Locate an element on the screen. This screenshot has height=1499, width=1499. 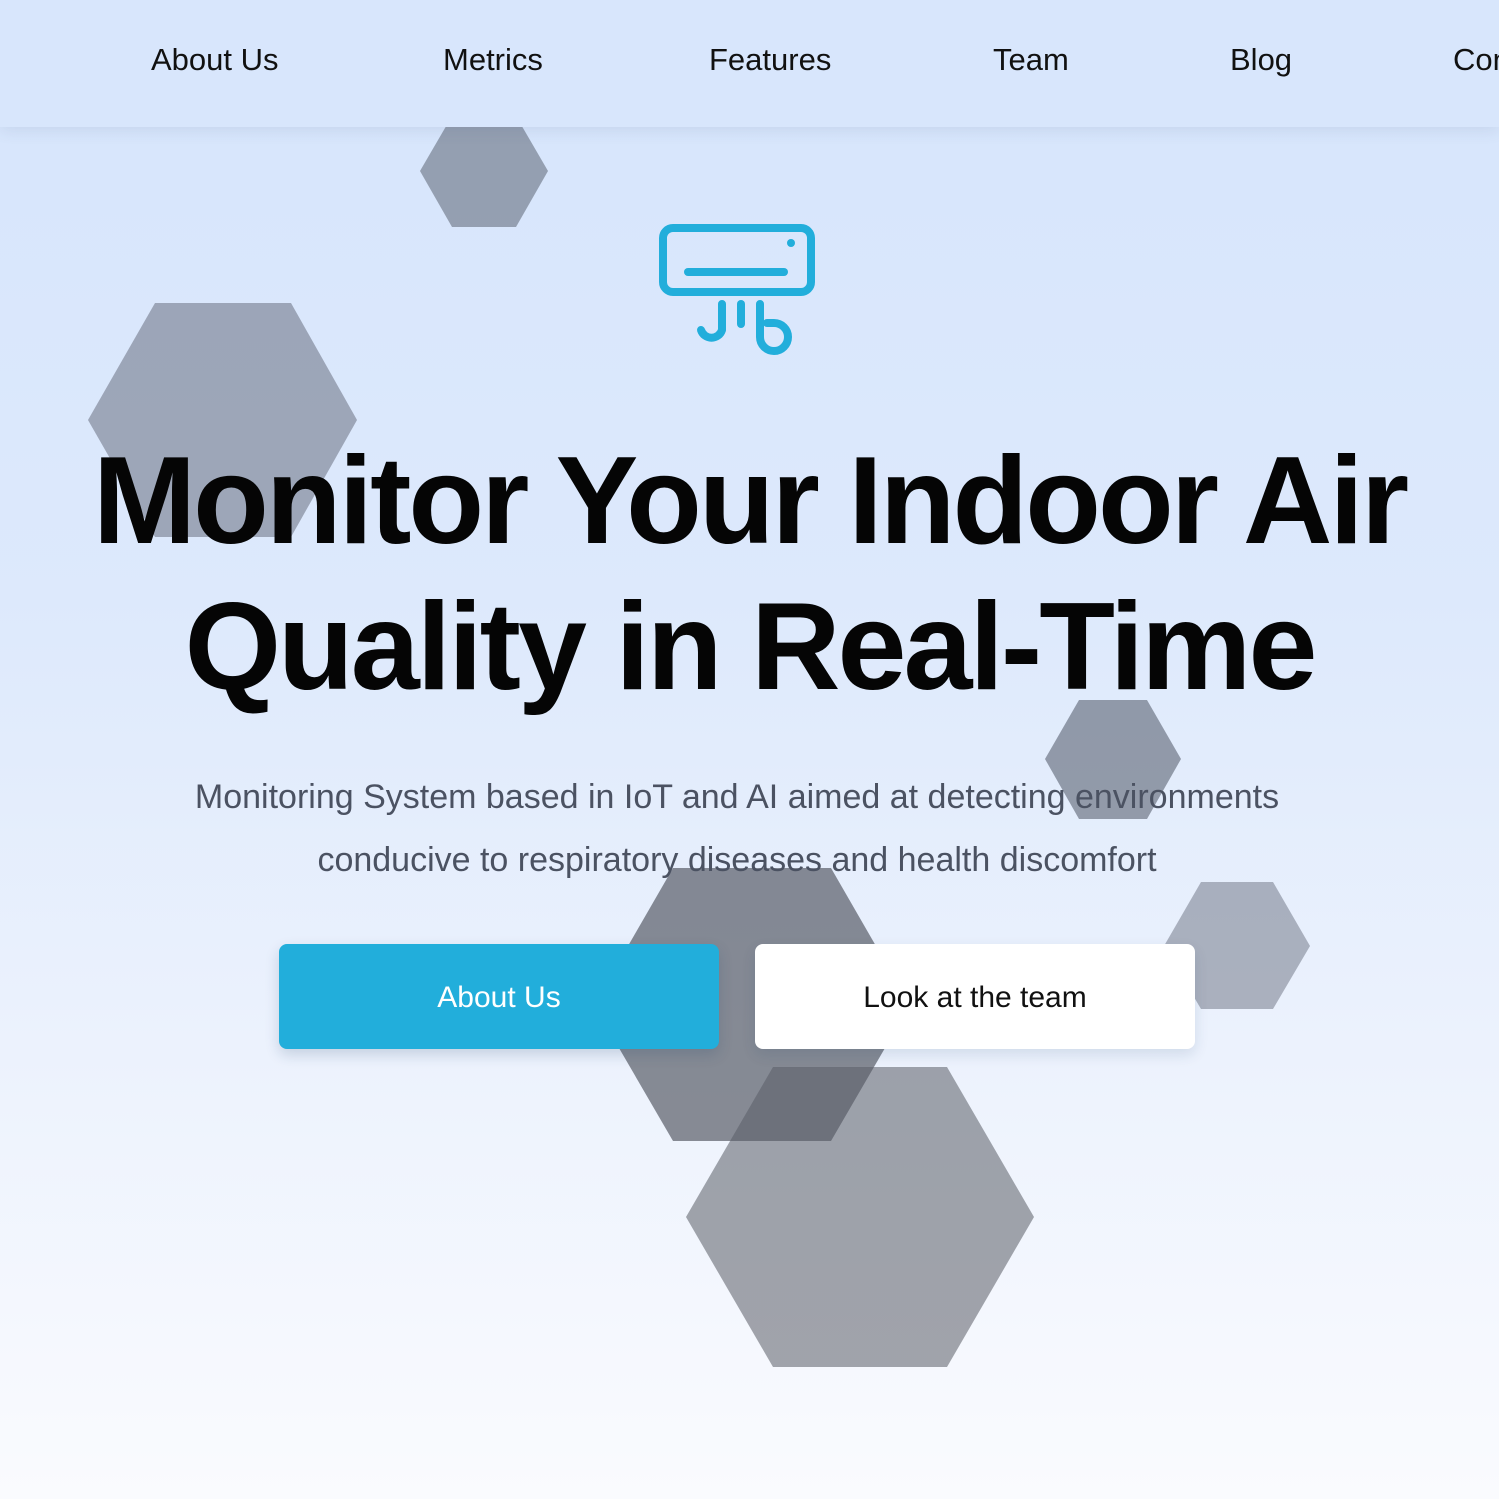
nav-link-features: Features is located at coordinates (770, 60).